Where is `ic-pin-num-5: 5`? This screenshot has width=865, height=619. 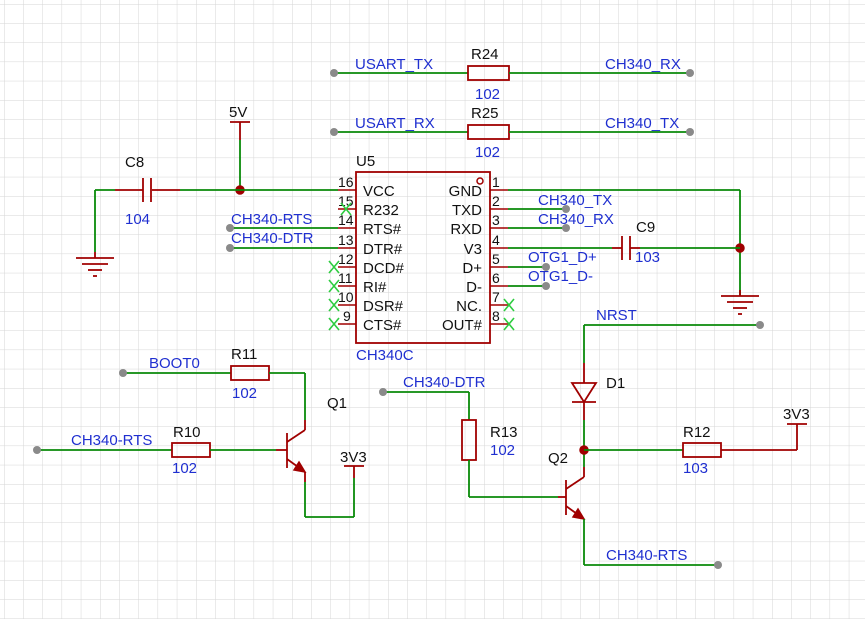
ic-pin-num-5: 5 is located at coordinates (496, 259).